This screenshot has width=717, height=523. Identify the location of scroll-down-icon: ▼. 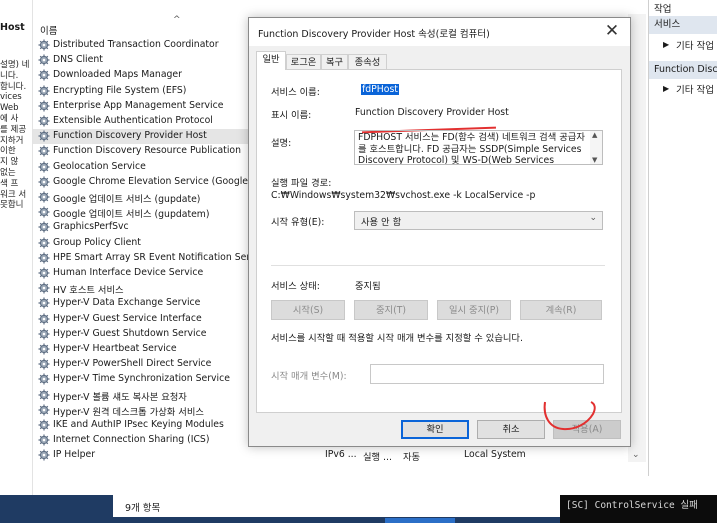
(594, 160).